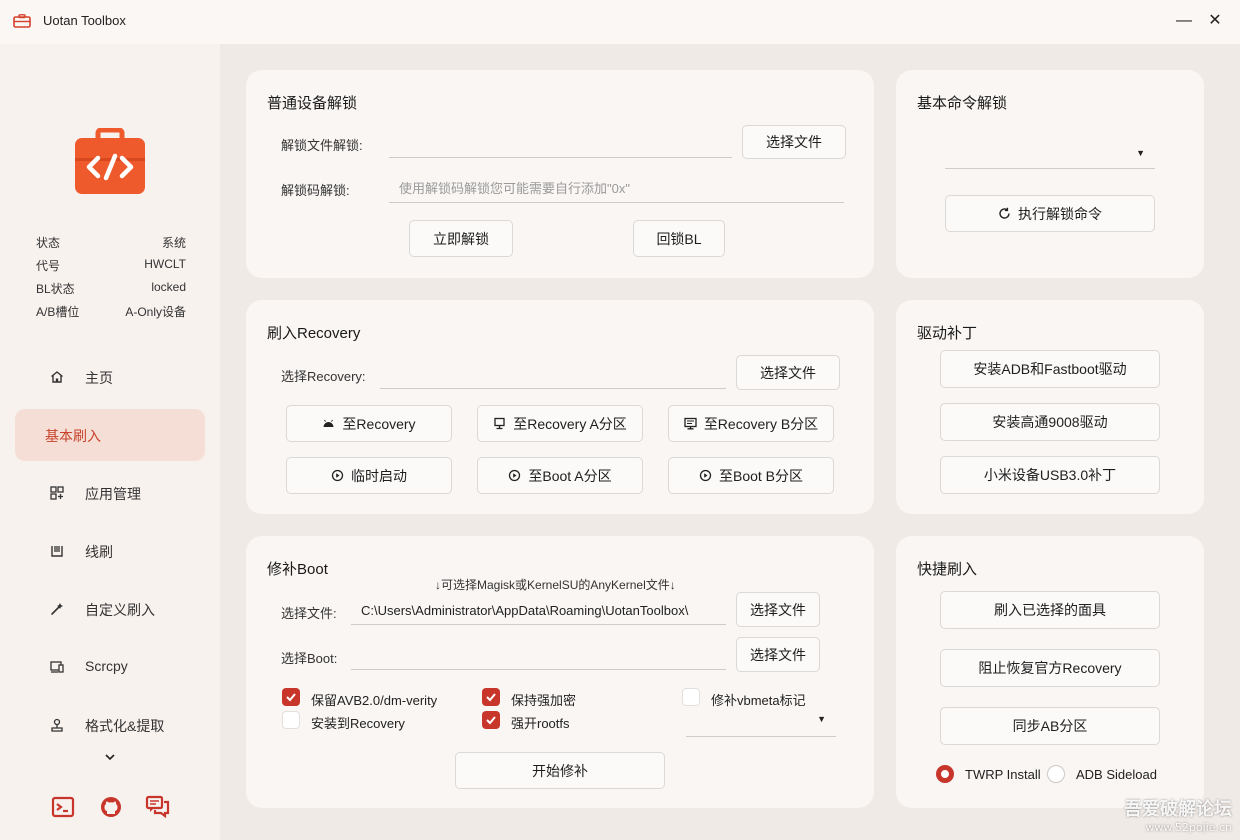 This screenshot has height=840, width=1240. Describe the element at coordinates (63, 807) in the screenshot. I see `terminal-icon` at that location.